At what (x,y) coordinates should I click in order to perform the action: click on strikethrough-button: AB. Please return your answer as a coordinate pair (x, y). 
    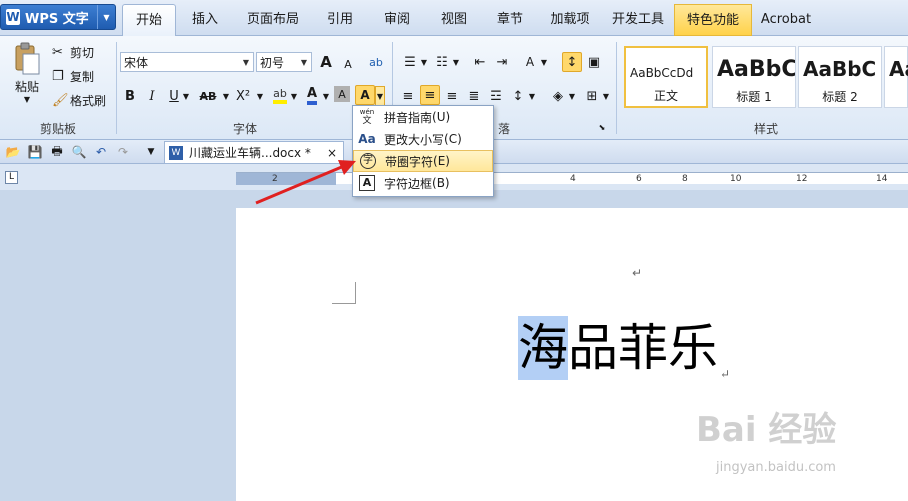
    Looking at the image, I should click on (208, 96).